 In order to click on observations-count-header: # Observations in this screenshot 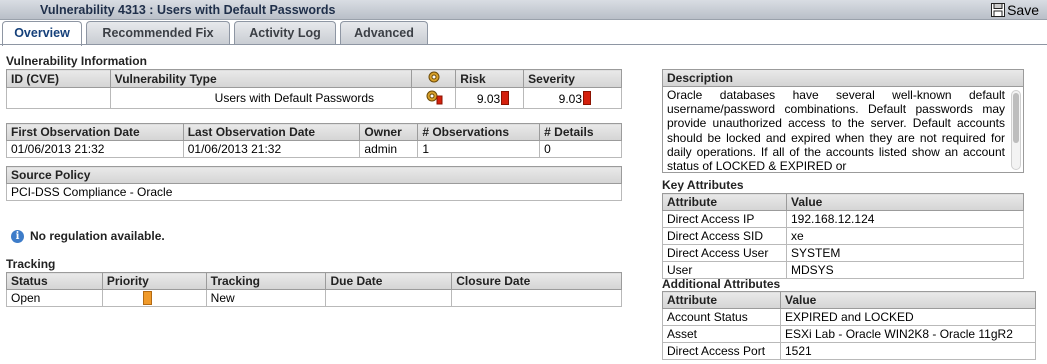, I will do `click(479, 132)`.